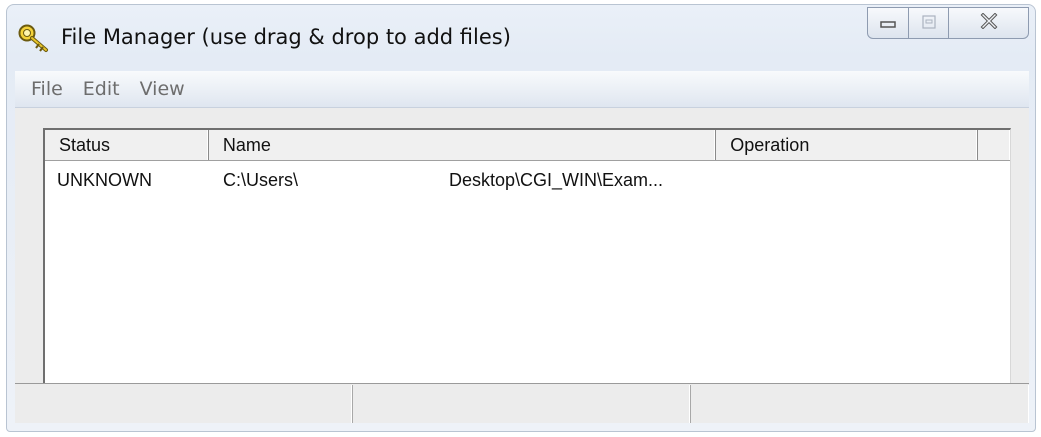 The height and width of the screenshot is (437, 1041). Describe the element at coordinates (261, 180) in the screenshot. I see `row-name-prefix: C:\Users\` at that location.